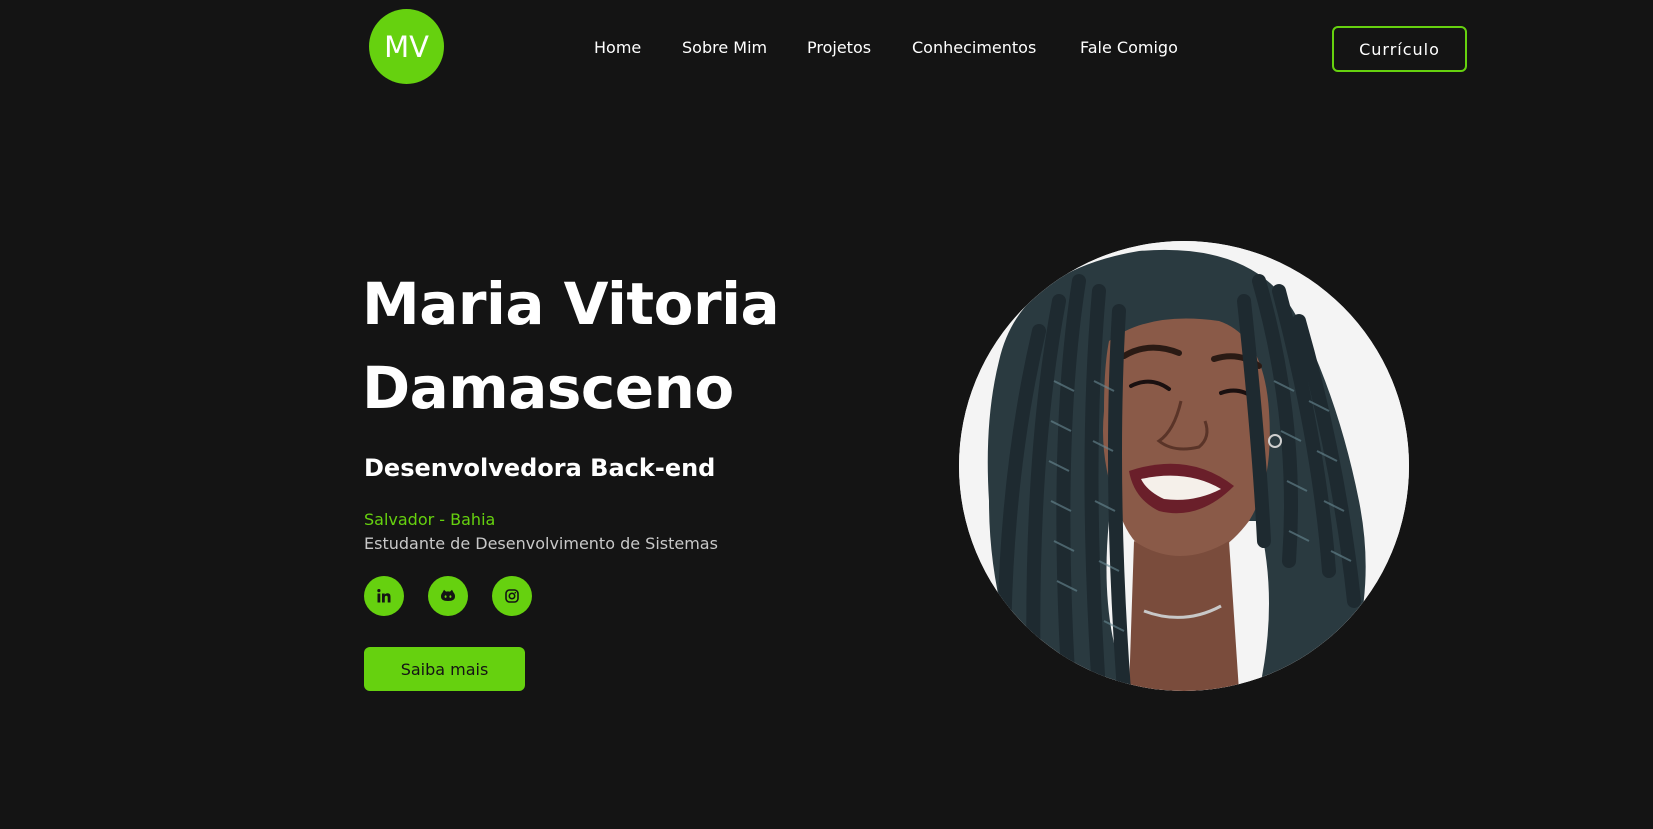 Image resolution: width=1653 pixels, height=829 pixels. What do you see at coordinates (548, 388) in the screenshot?
I see `hero-name-line2: Damasceno` at bounding box center [548, 388].